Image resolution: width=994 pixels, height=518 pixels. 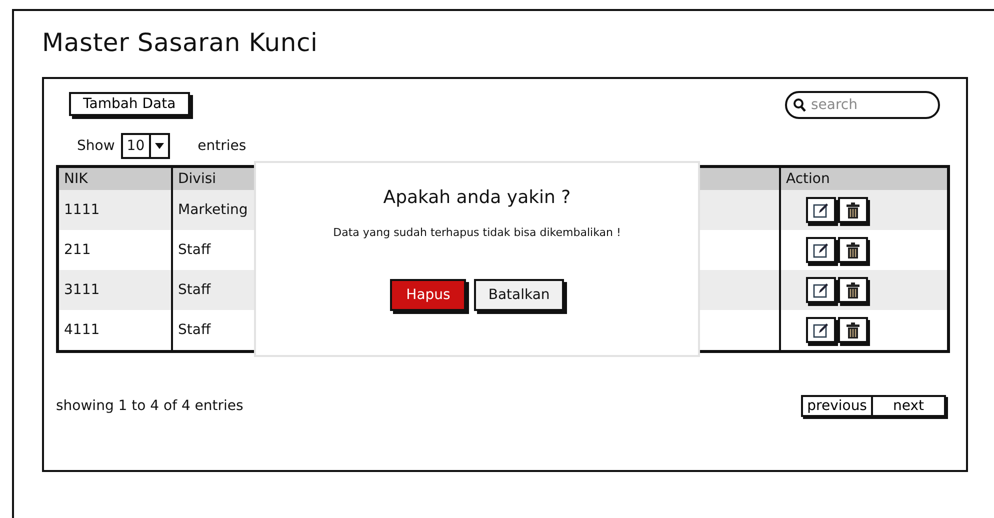 I want to click on entries-label: entries, so click(x=222, y=146).